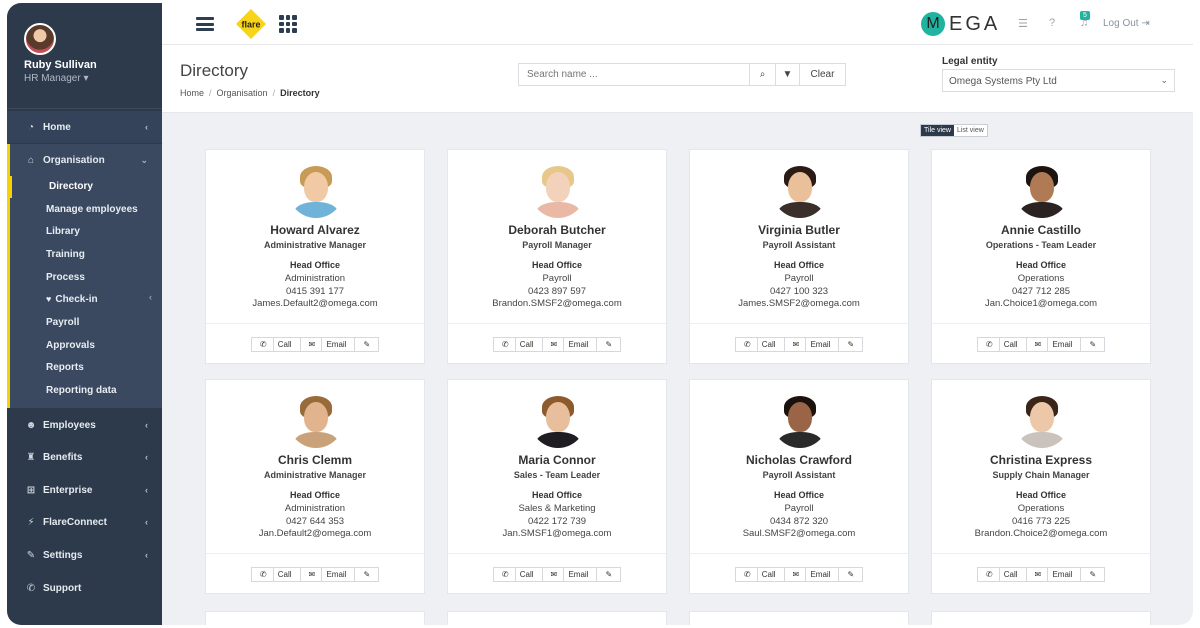 Image resolution: width=1200 pixels, height=628 pixels. I want to click on clear-button: Clear, so click(823, 74).